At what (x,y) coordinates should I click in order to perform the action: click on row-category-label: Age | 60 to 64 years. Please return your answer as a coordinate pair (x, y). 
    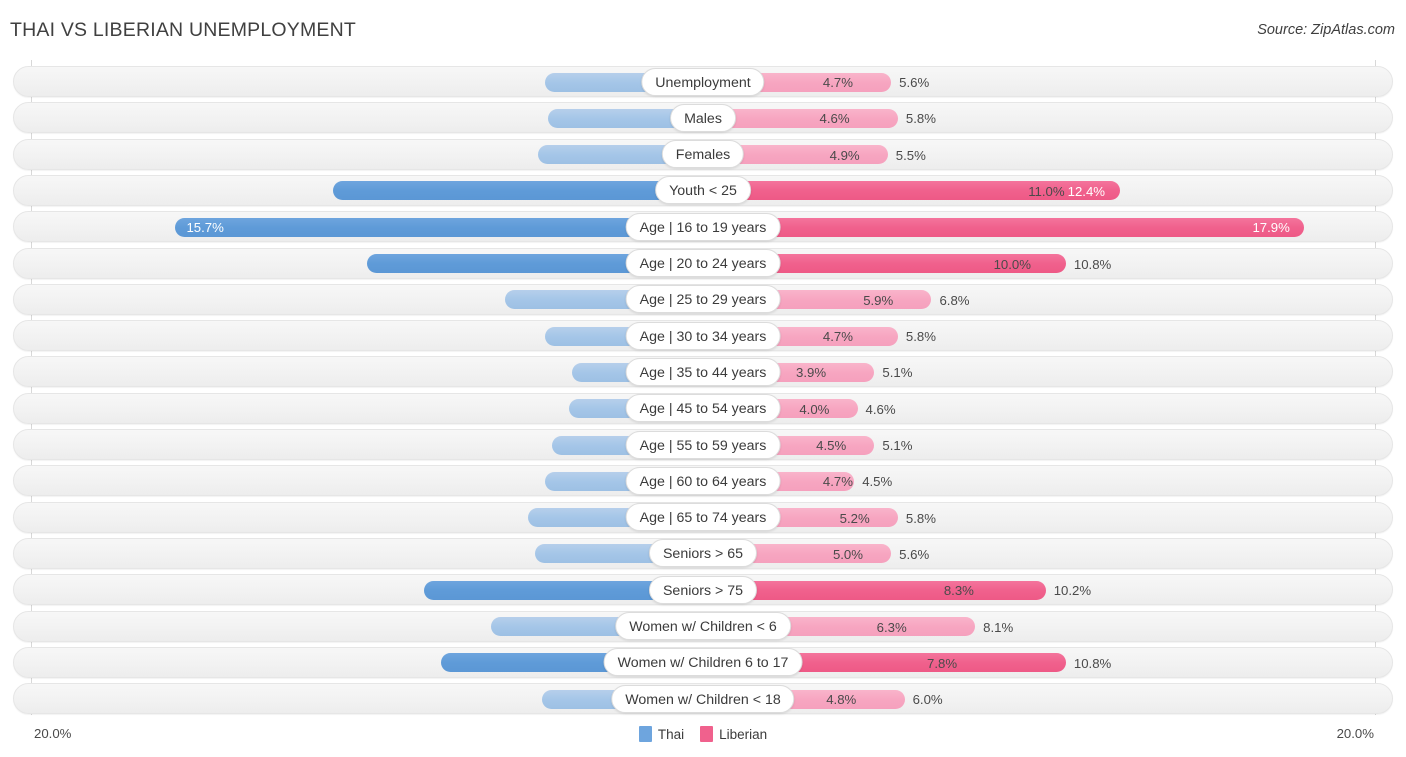
    Looking at the image, I should click on (703, 480).